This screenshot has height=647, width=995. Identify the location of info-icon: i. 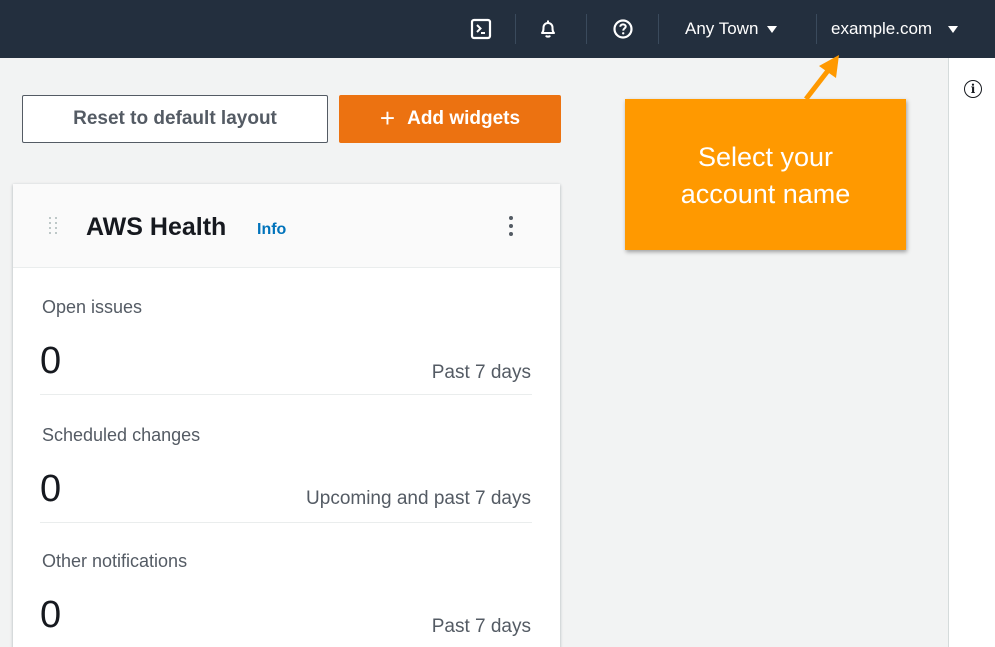
(973, 89).